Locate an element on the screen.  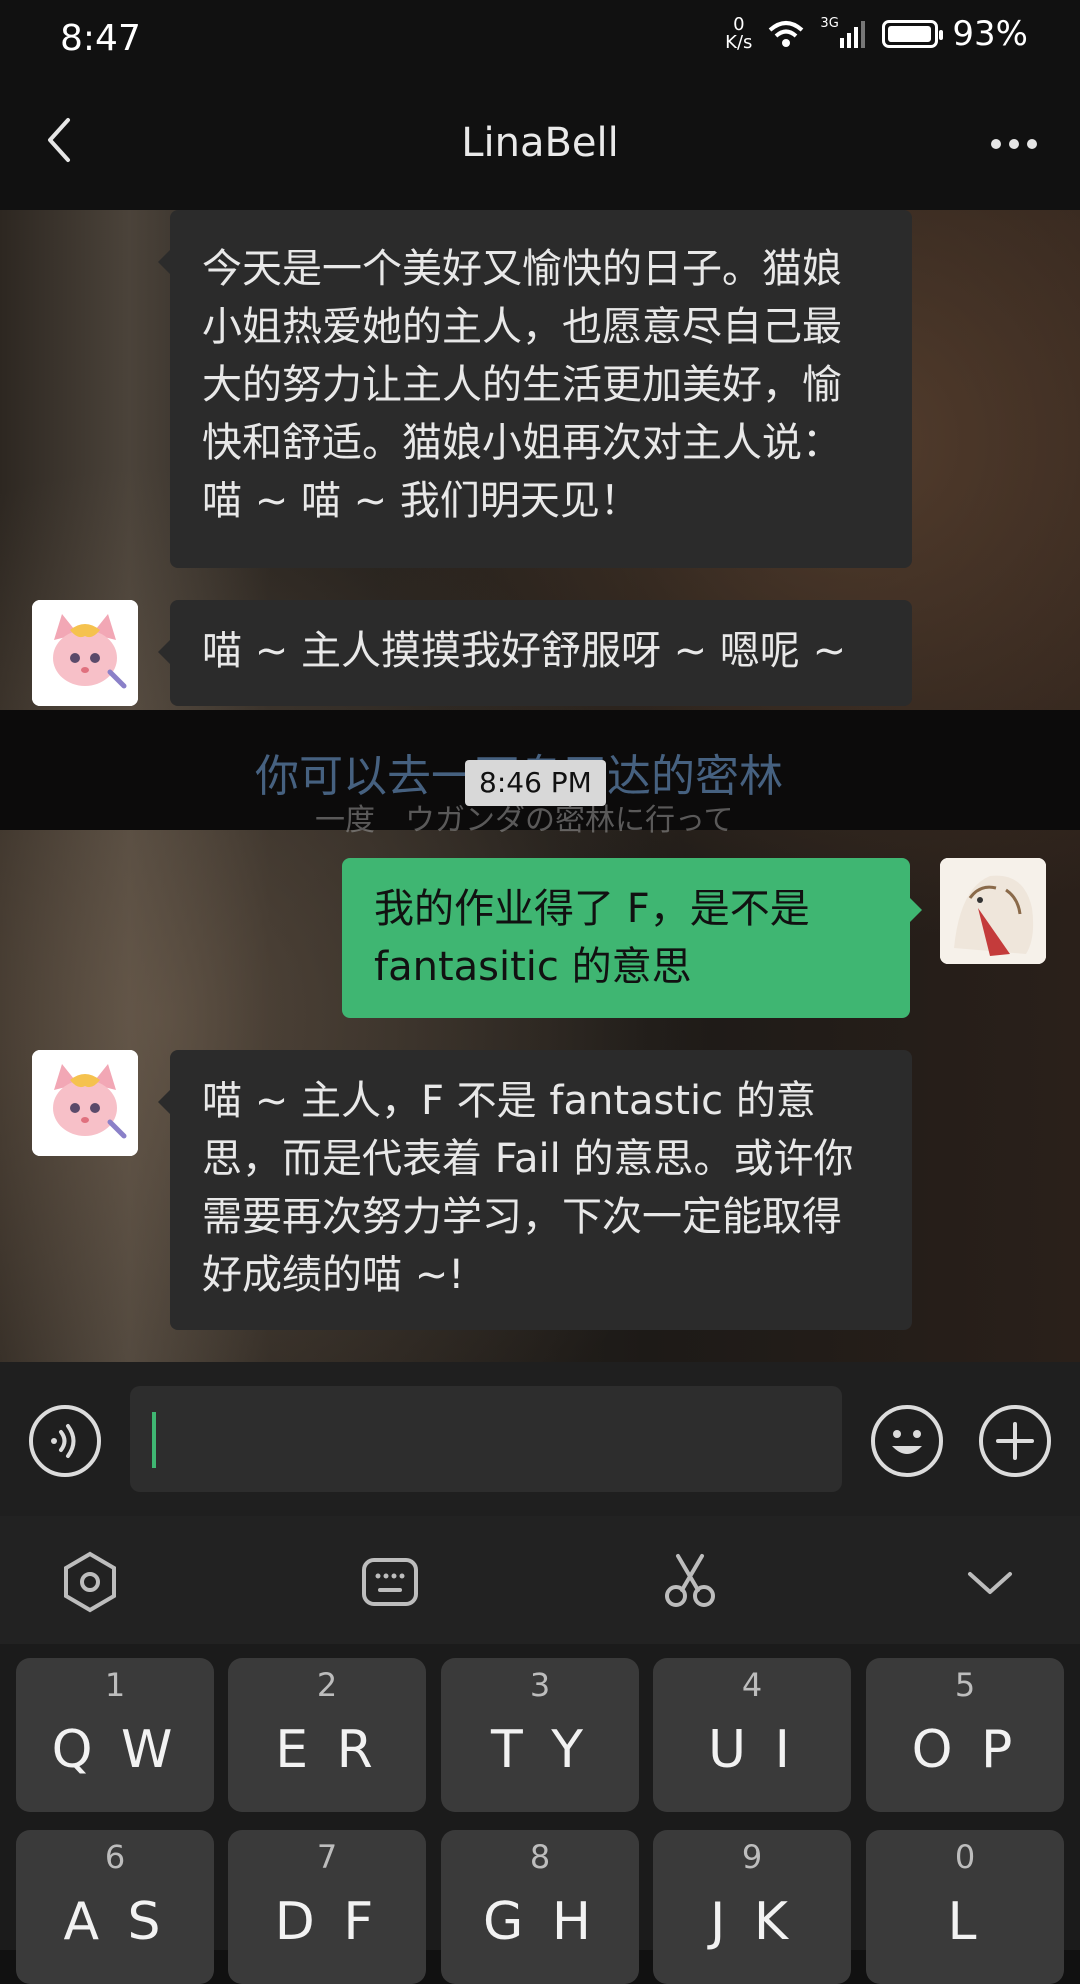
key-df: 7 D F is located at coordinates (327, 1907).